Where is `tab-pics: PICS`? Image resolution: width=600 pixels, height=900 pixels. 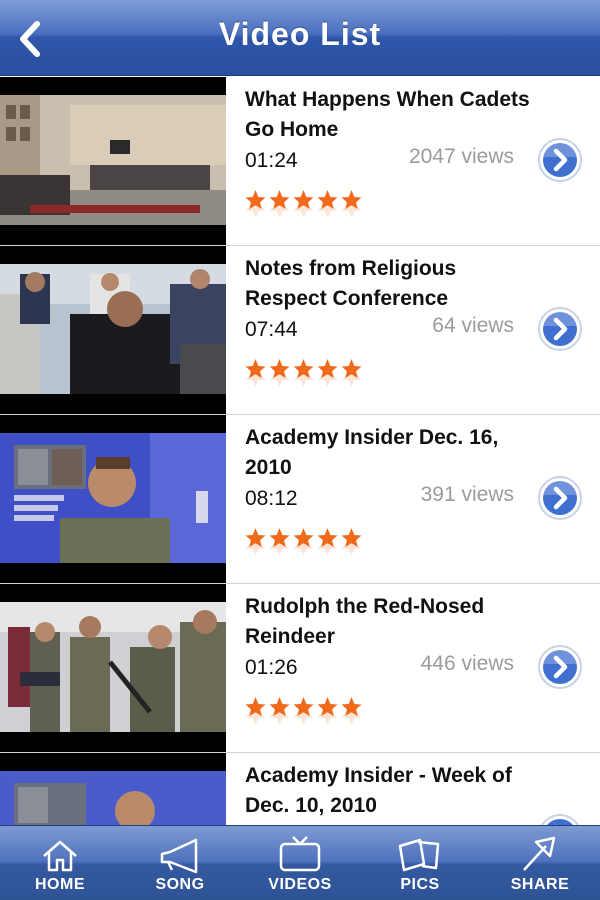
tab-pics: PICS is located at coordinates (420, 863).